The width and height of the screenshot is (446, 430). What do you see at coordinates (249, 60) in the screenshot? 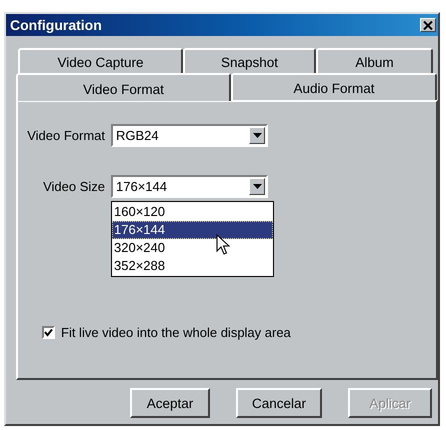
I see `tab: Snapshot` at bounding box center [249, 60].